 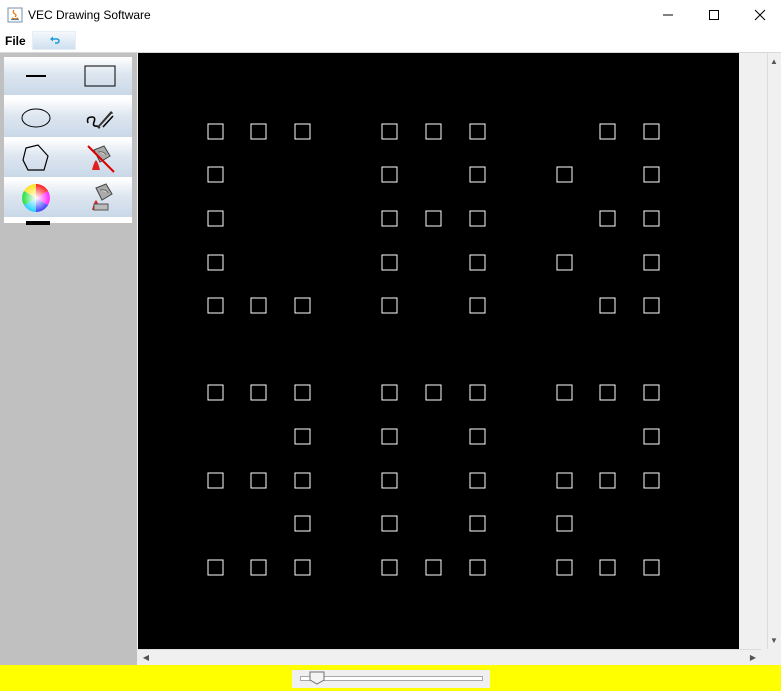 I want to click on undo-button, so click(x=54, y=40).